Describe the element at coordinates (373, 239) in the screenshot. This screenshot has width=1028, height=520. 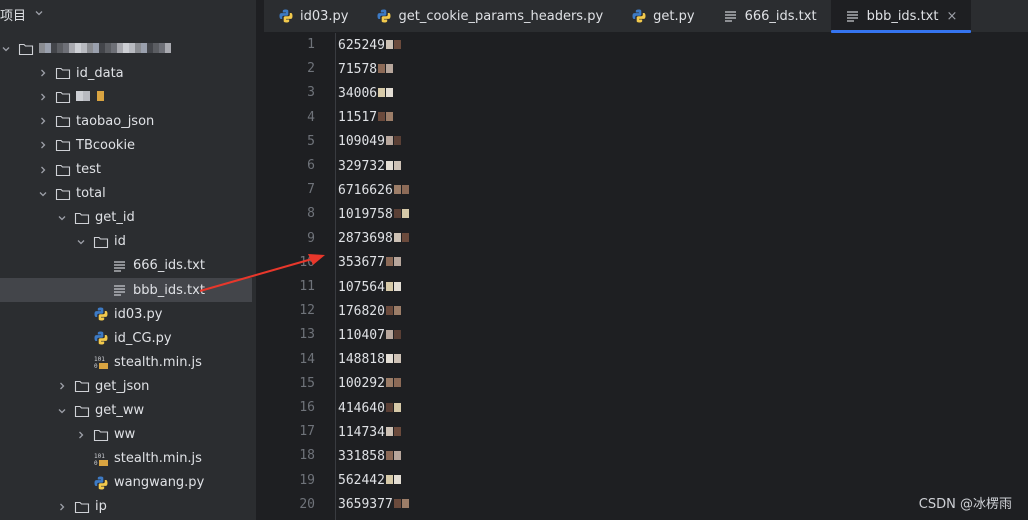
I see `code-line: 2873698` at that location.